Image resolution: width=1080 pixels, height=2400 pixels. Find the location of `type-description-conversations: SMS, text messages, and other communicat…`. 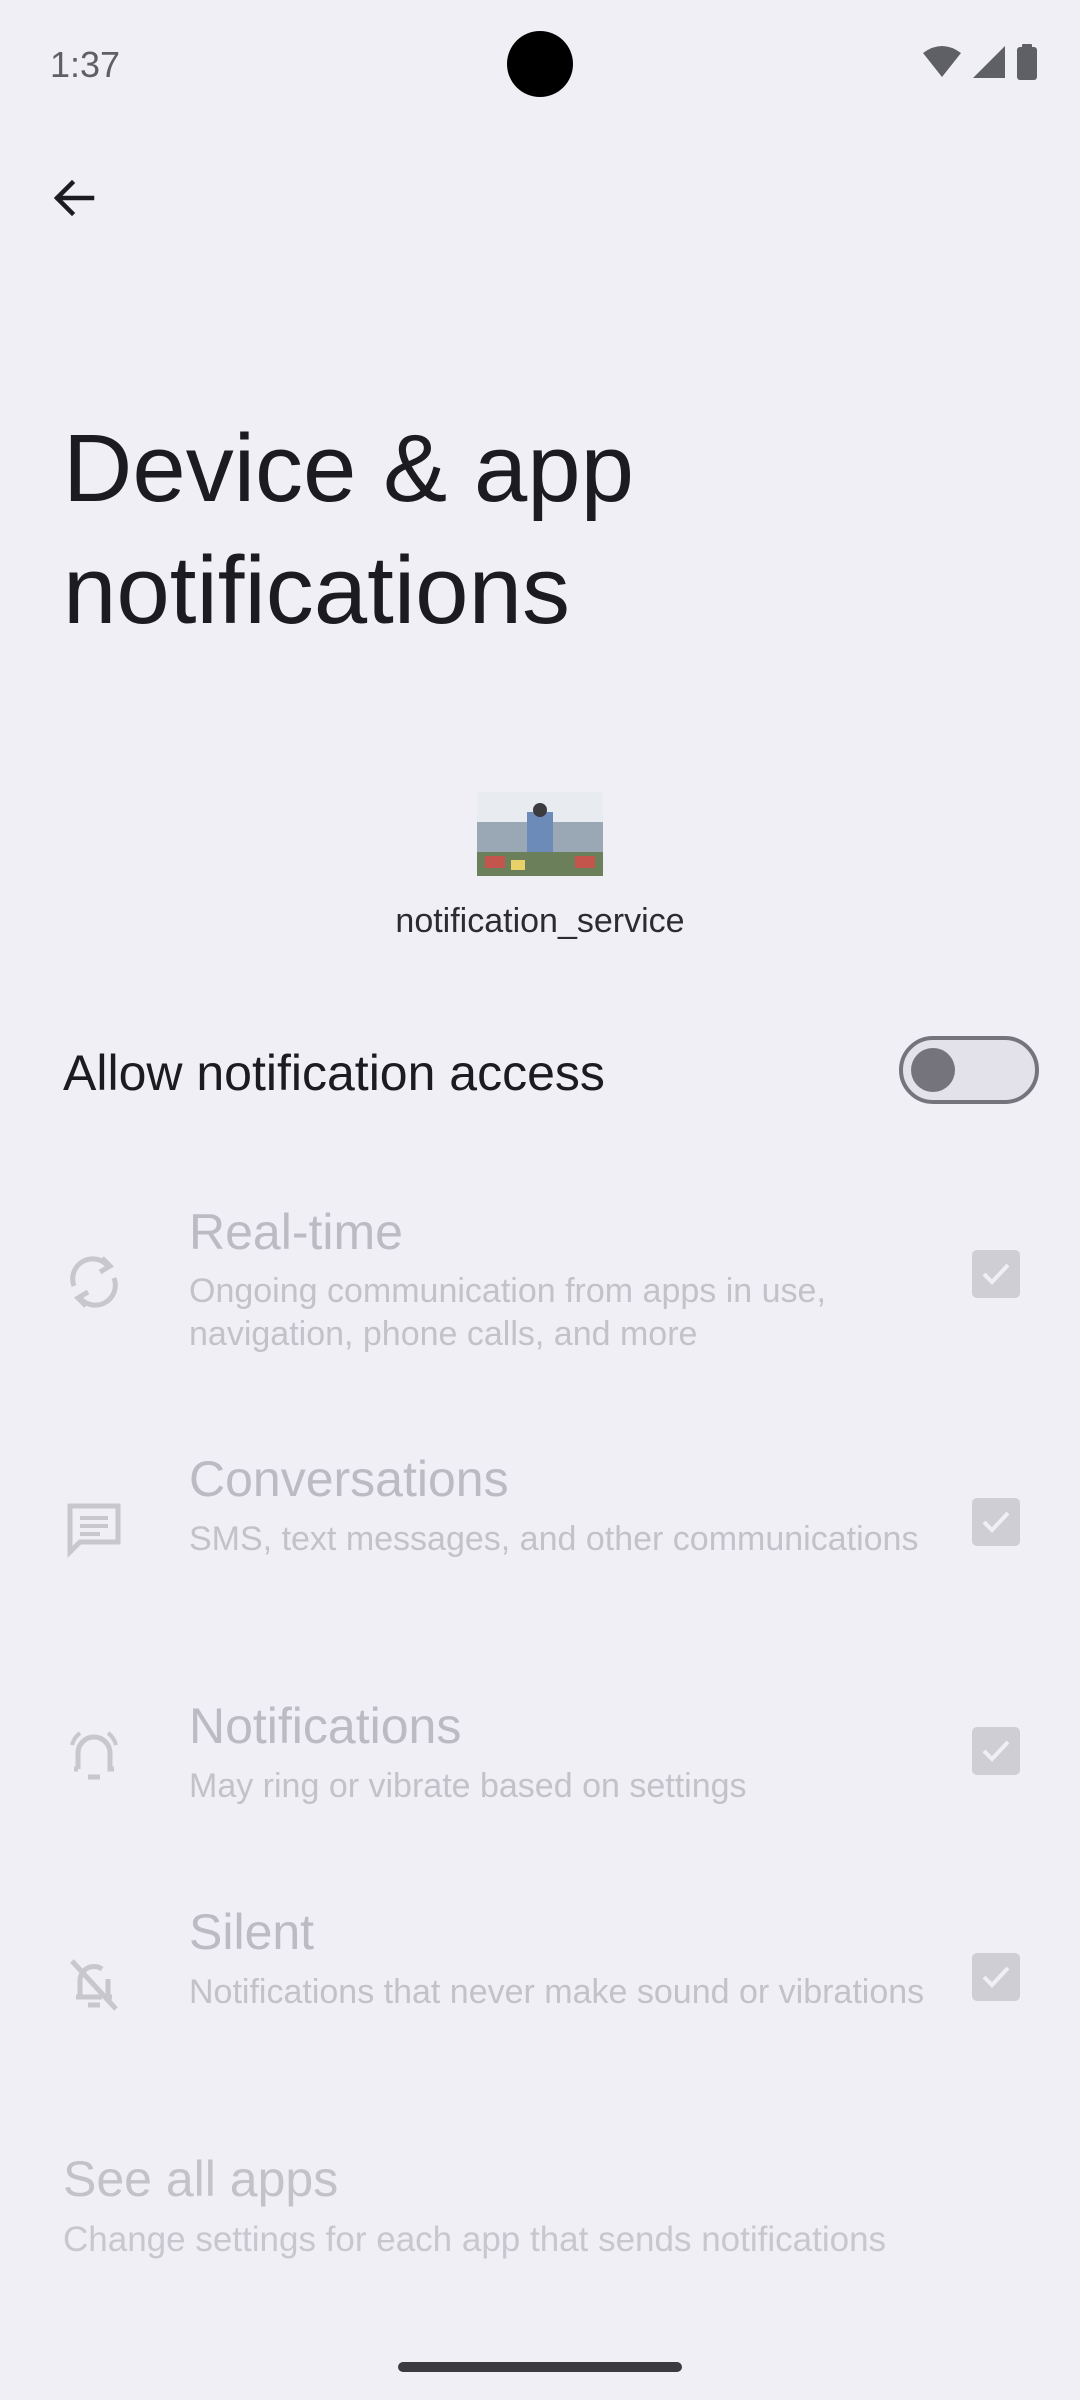

type-description-conversations: SMS, text messages, and other communicat… is located at coordinates (554, 1539).